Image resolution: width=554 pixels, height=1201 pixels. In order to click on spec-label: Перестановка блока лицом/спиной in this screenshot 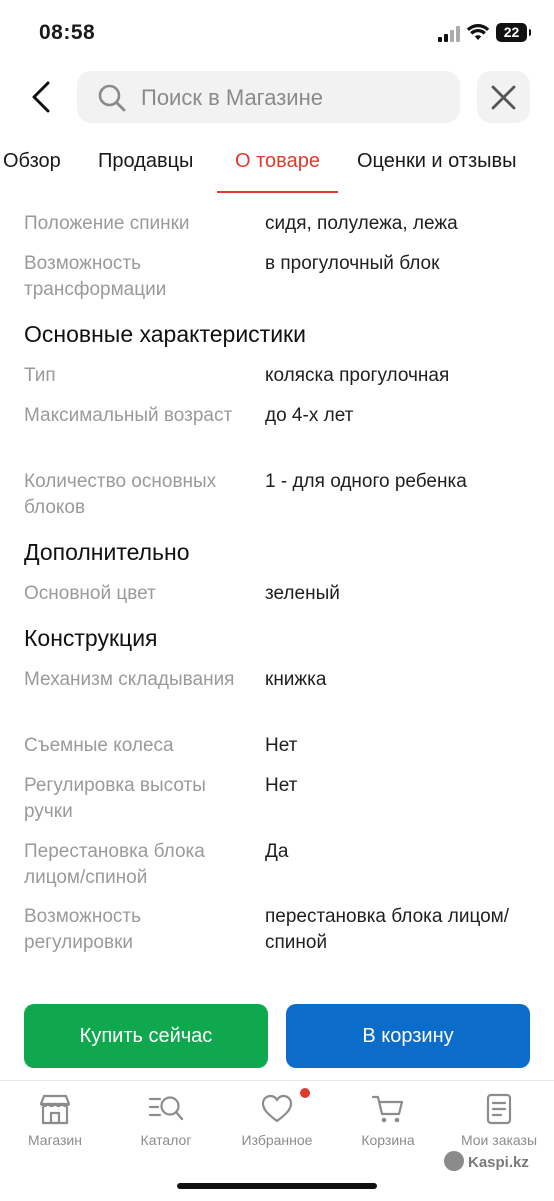, I will do `click(114, 864)`.